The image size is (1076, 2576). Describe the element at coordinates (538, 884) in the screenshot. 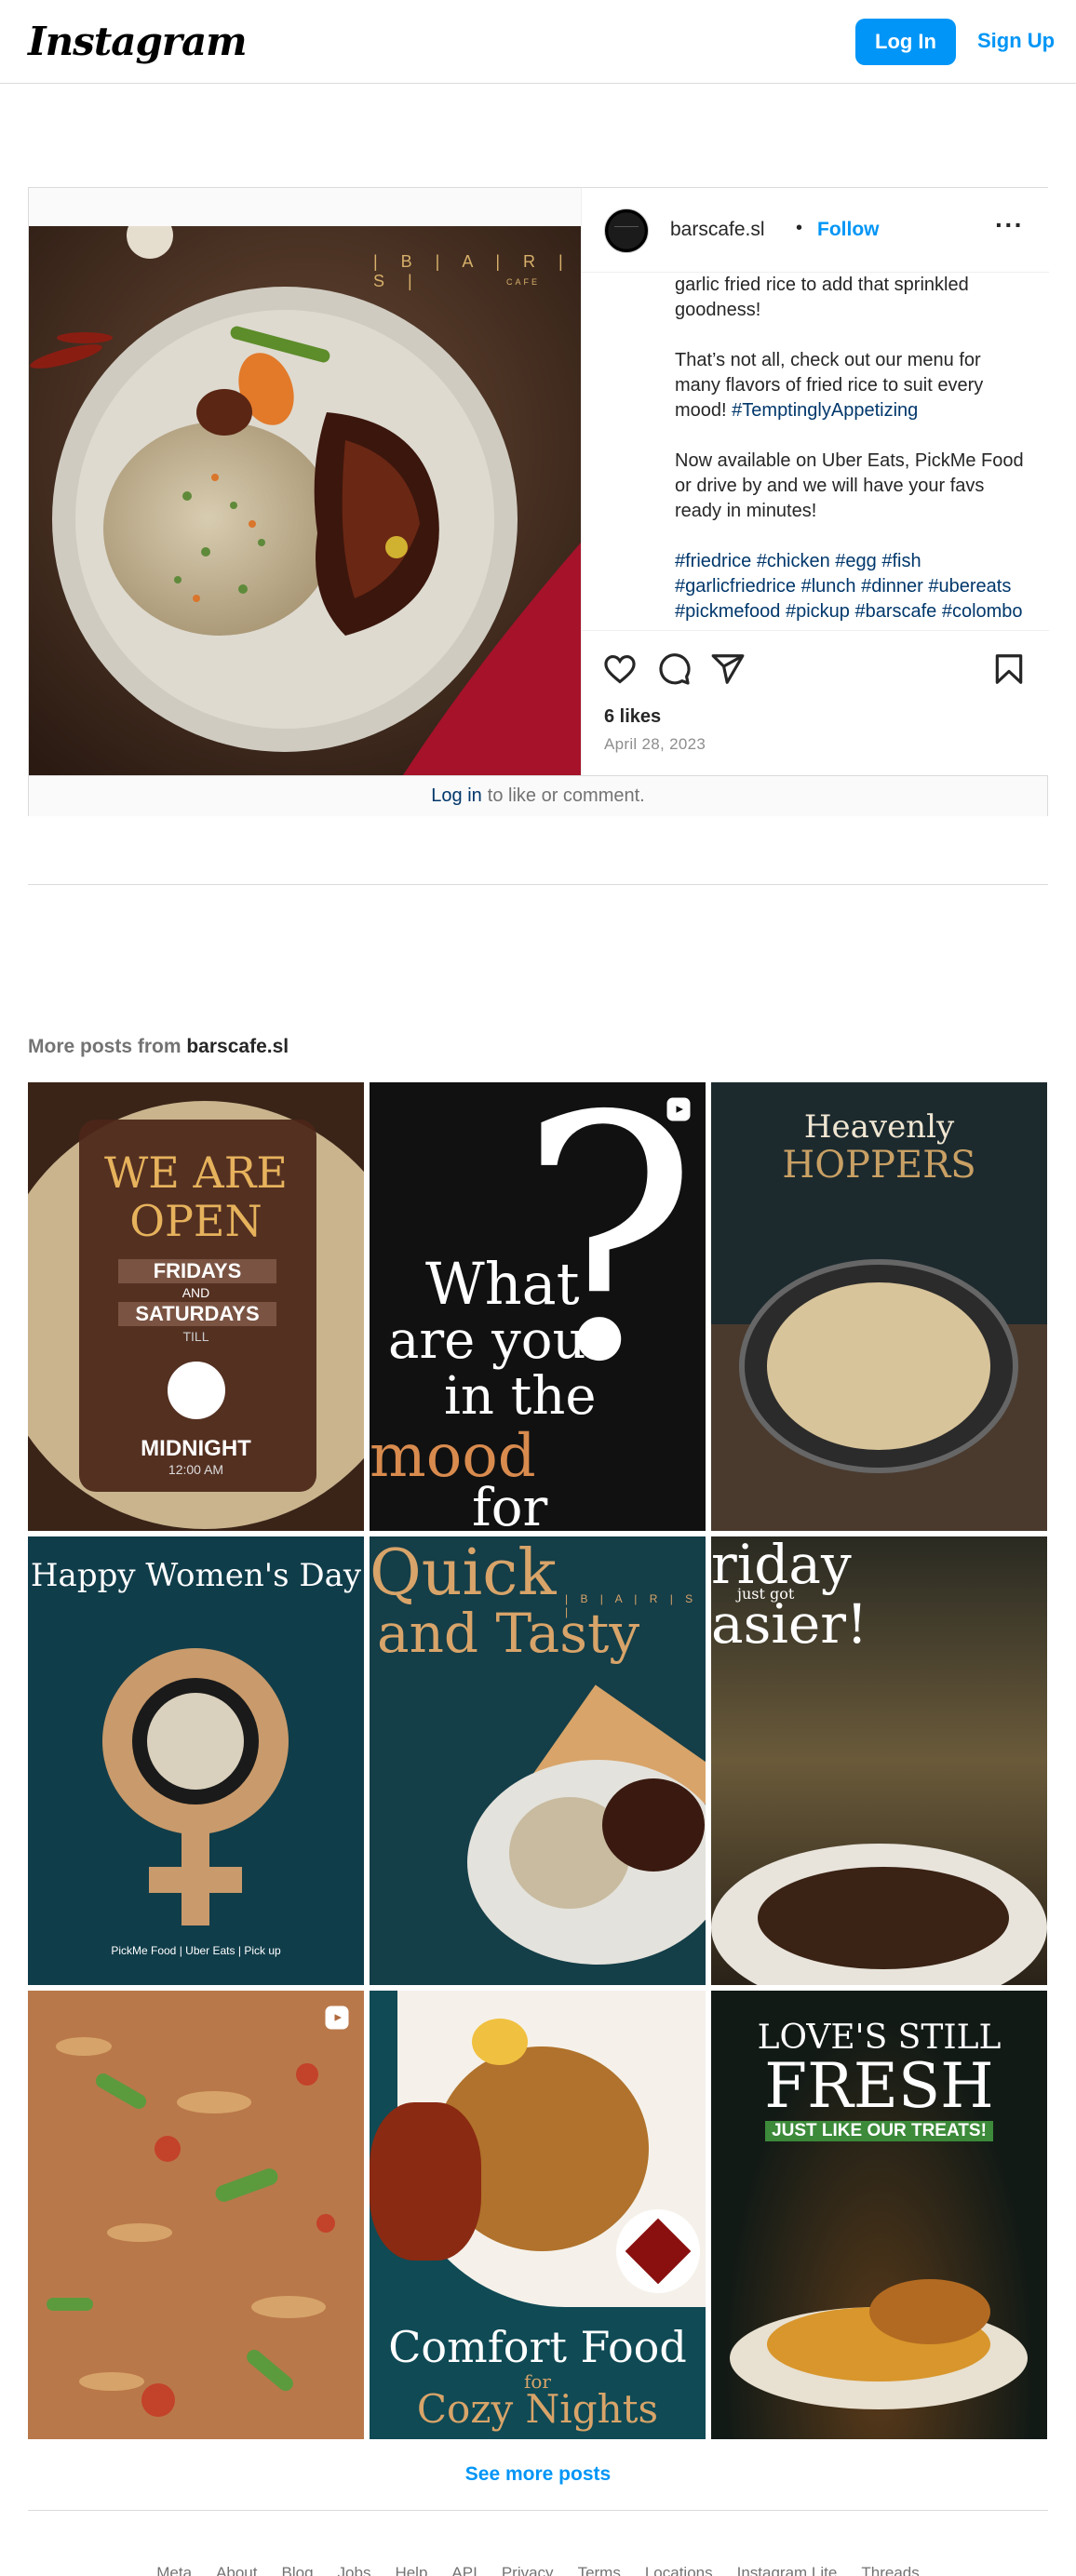

I see `section-divider` at that location.